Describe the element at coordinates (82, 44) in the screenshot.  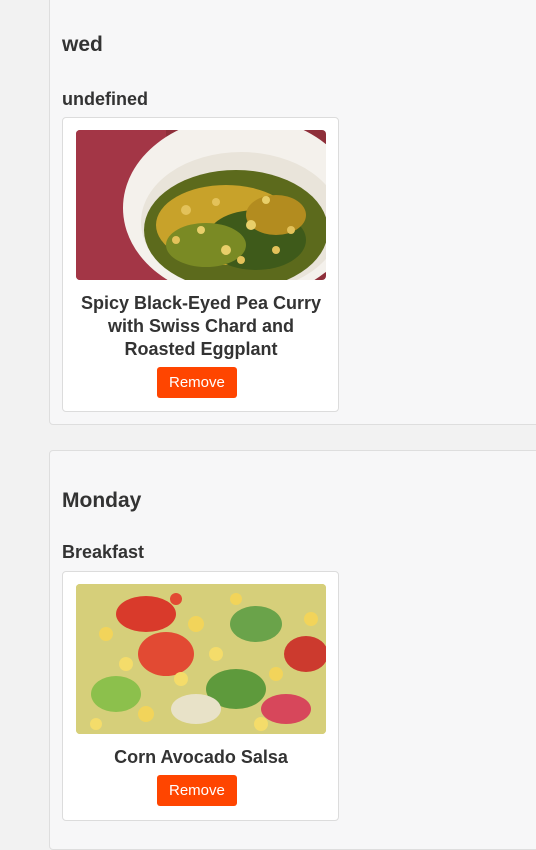
I see `day-title: wed` at that location.